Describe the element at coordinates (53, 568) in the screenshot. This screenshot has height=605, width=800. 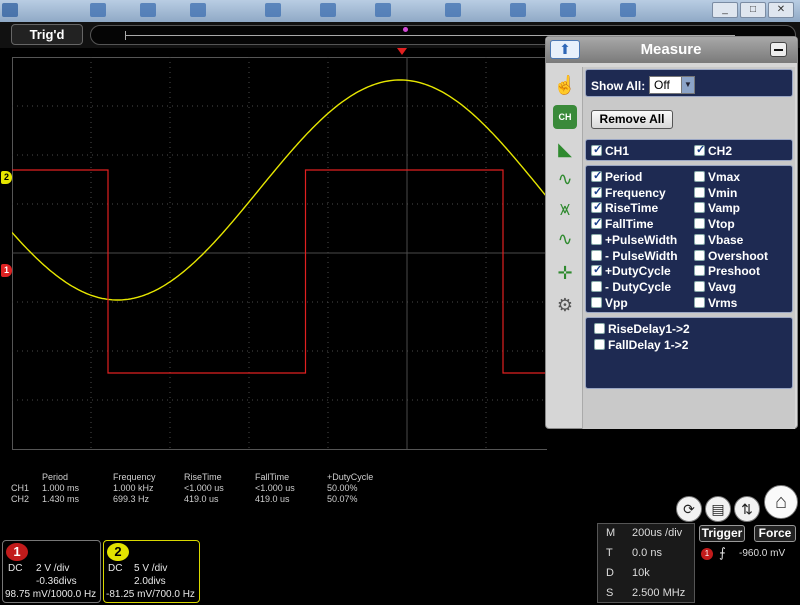
I see `ch1-scale: 2 V /div` at that location.